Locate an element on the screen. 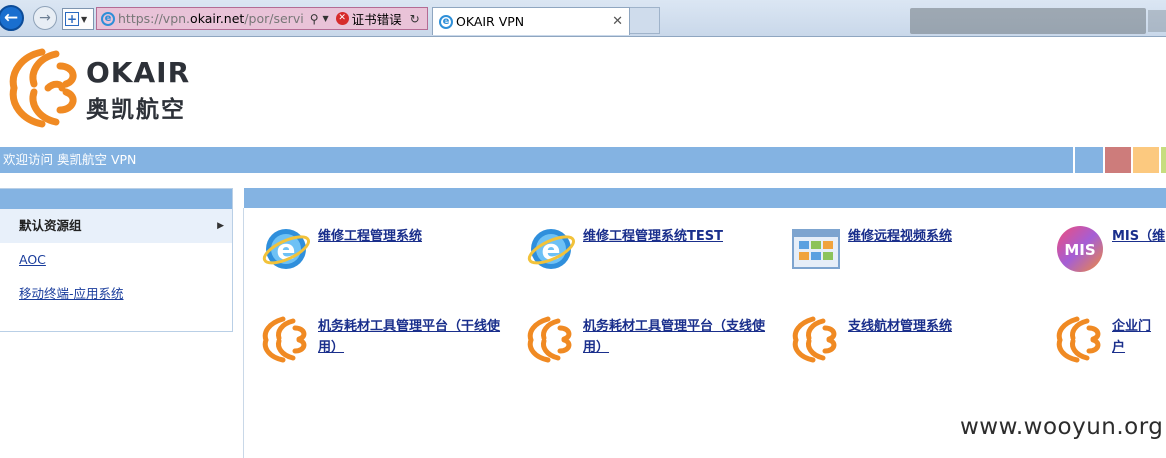  brand-english-name: OKAIR is located at coordinates (138, 72).